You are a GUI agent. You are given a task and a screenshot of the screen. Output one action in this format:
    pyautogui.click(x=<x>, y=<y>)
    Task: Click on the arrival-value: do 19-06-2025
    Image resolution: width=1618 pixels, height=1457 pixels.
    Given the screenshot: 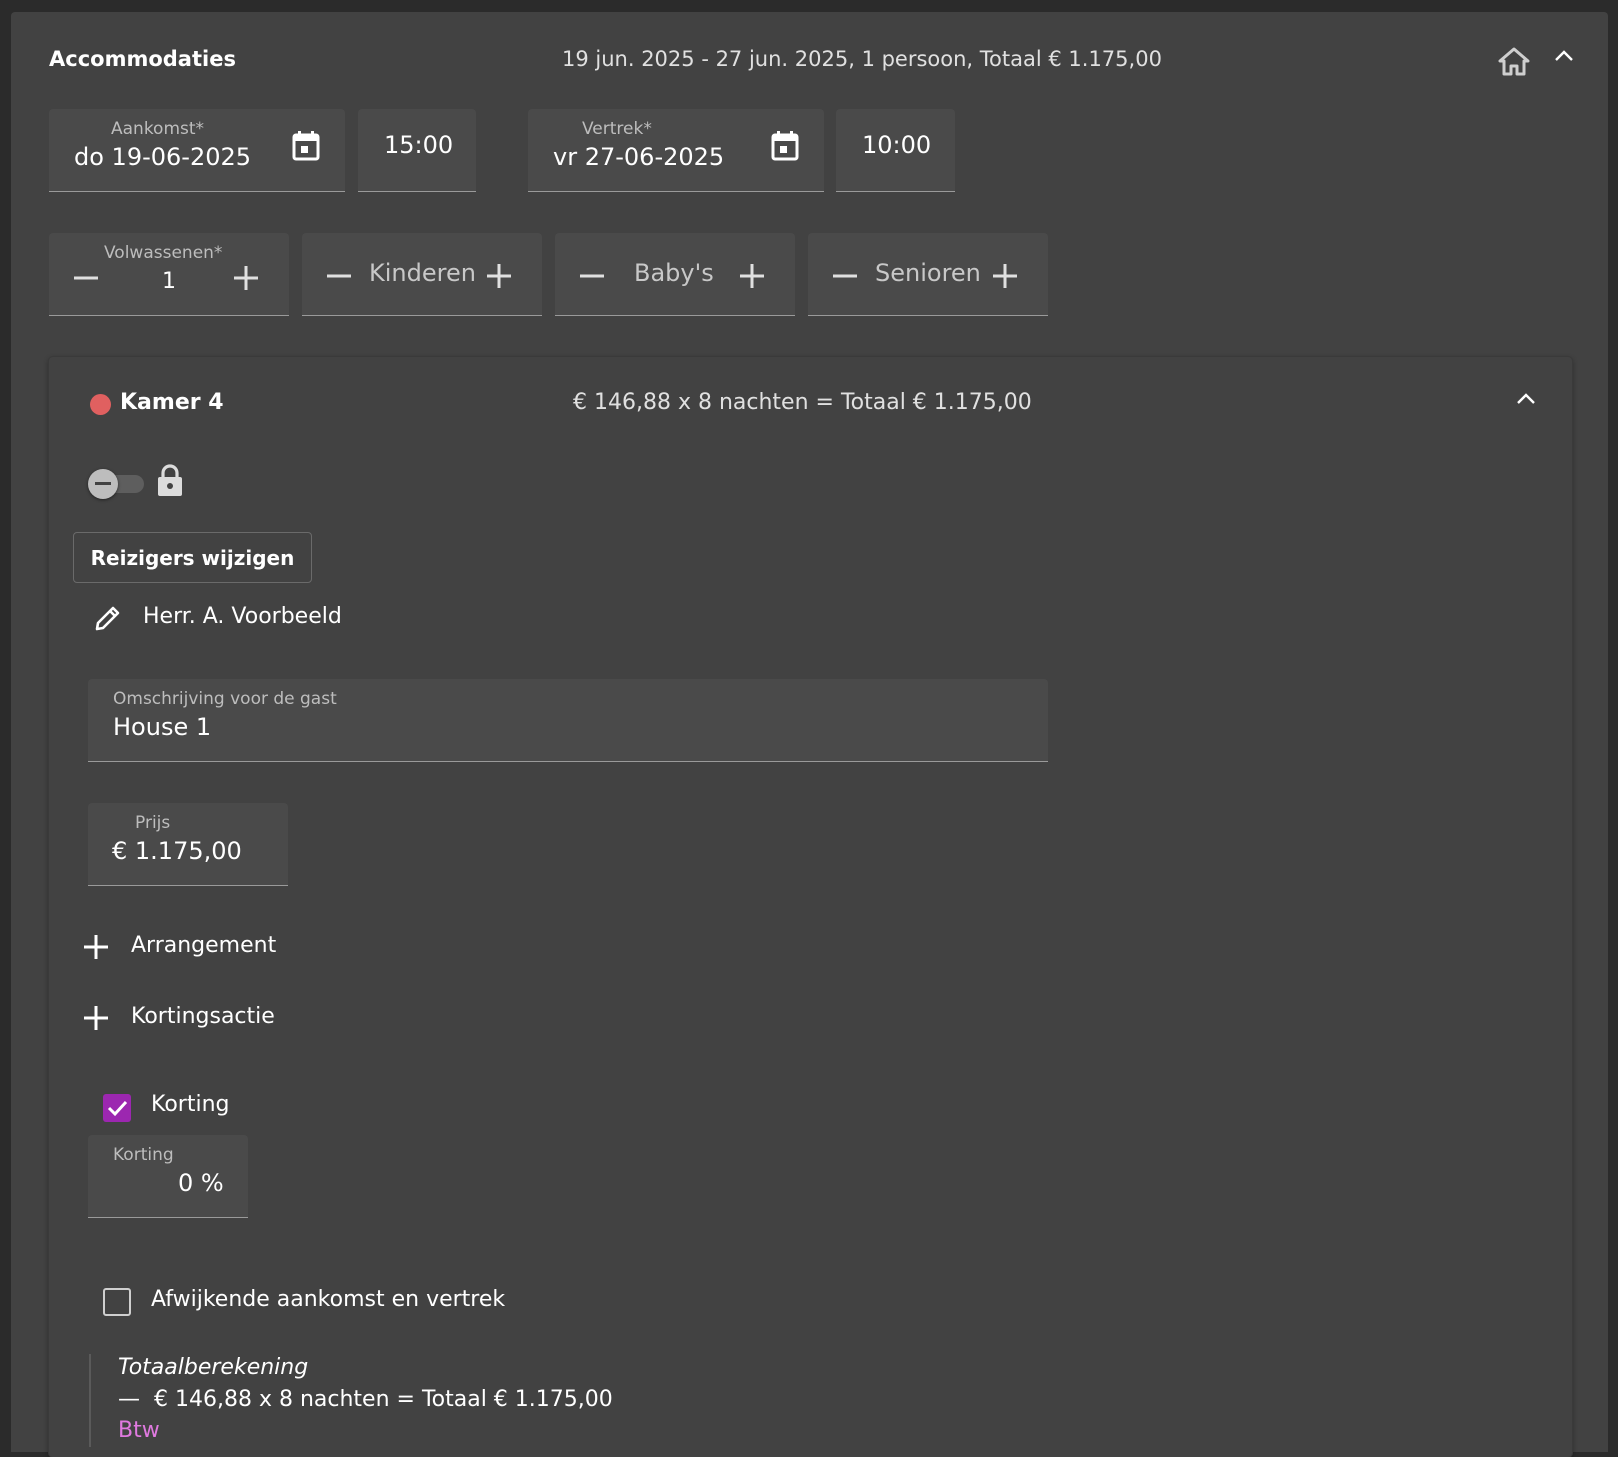 What is the action you would take?
    pyautogui.click(x=163, y=157)
    